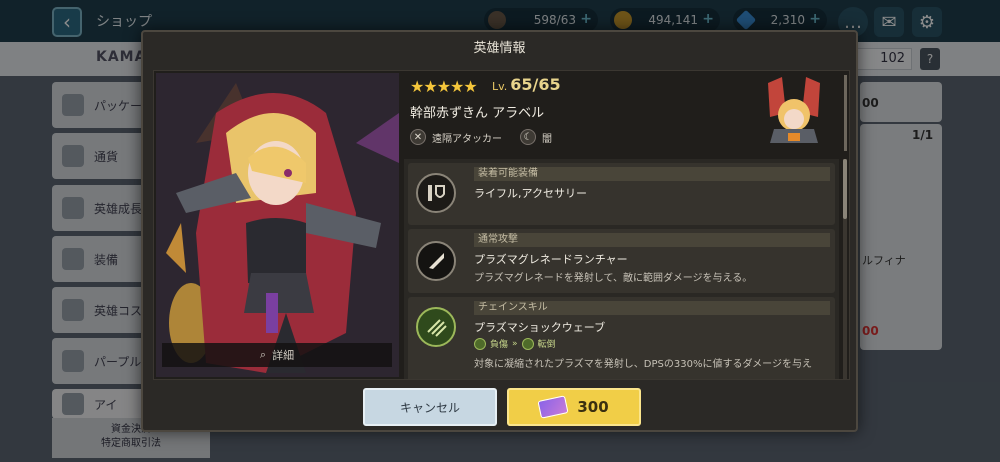 This screenshot has width=1000, height=462. What do you see at coordinates (480, 343) in the screenshot?
I see `injury-icon` at bounding box center [480, 343].